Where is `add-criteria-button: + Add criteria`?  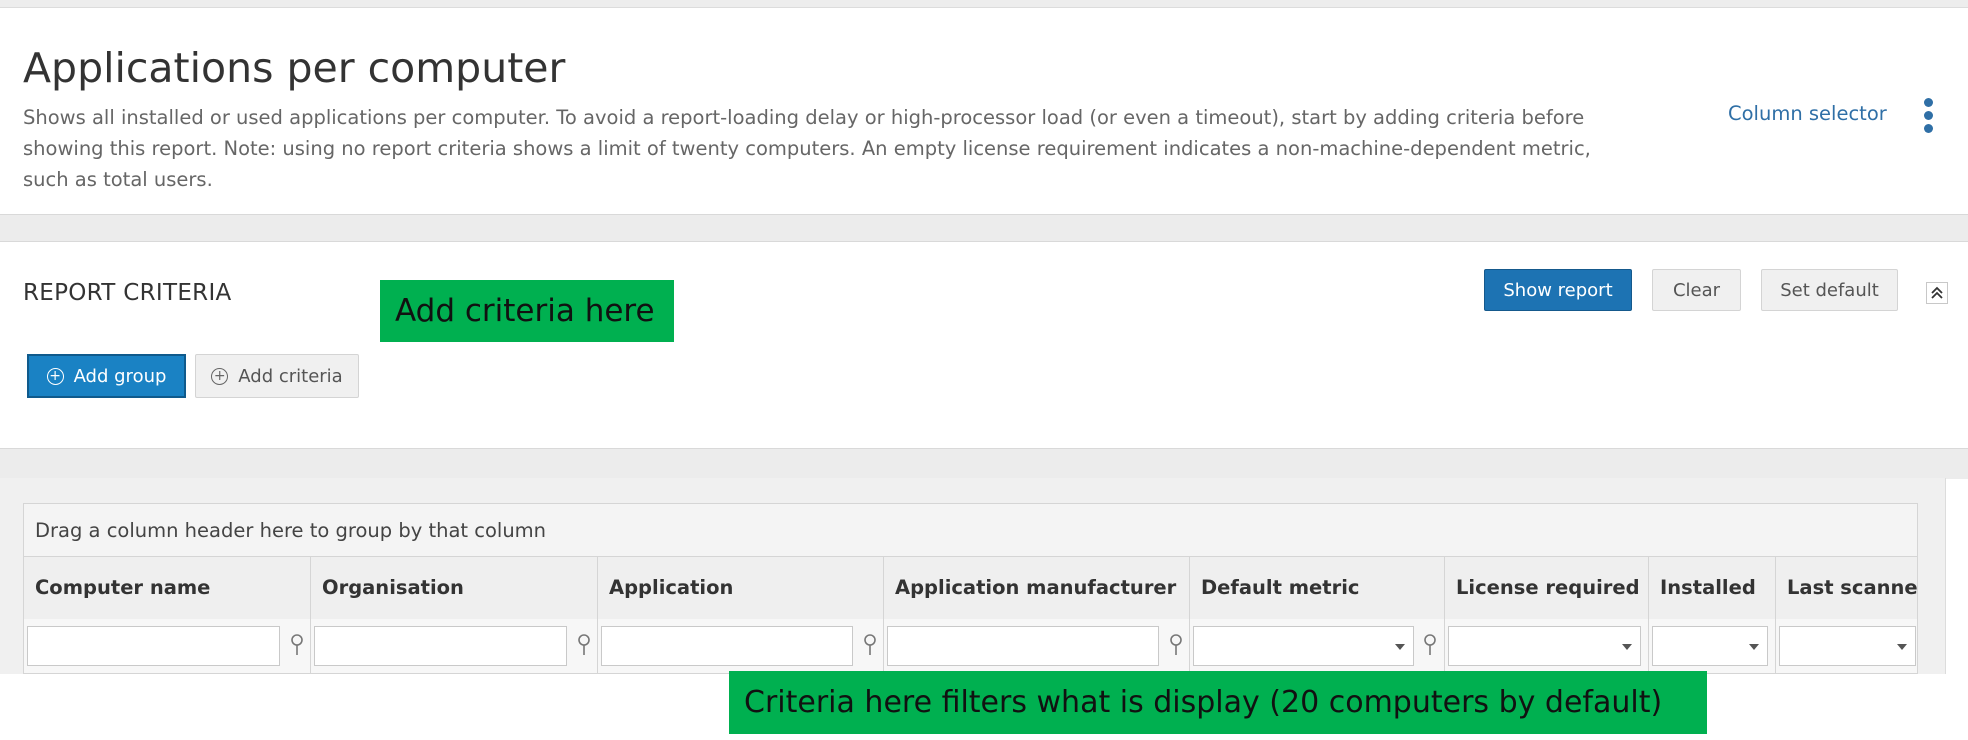
add-criteria-button: + Add criteria is located at coordinates (277, 376).